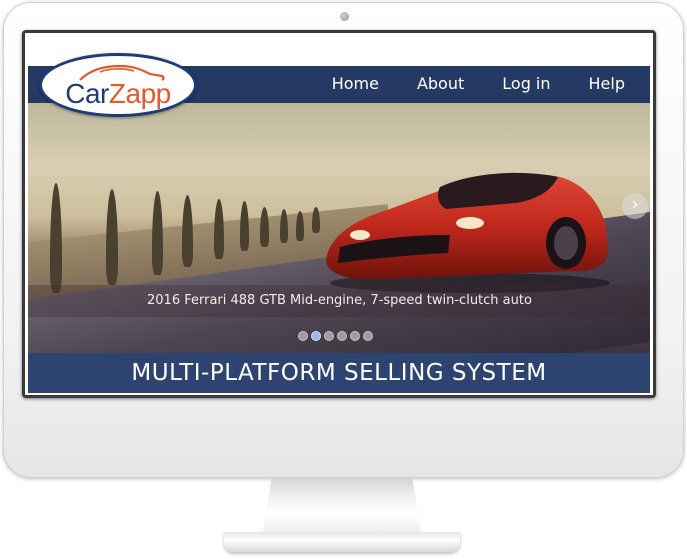 This screenshot has height=559, width=687. I want to click on red-sports-car-image, so click(468, 232).